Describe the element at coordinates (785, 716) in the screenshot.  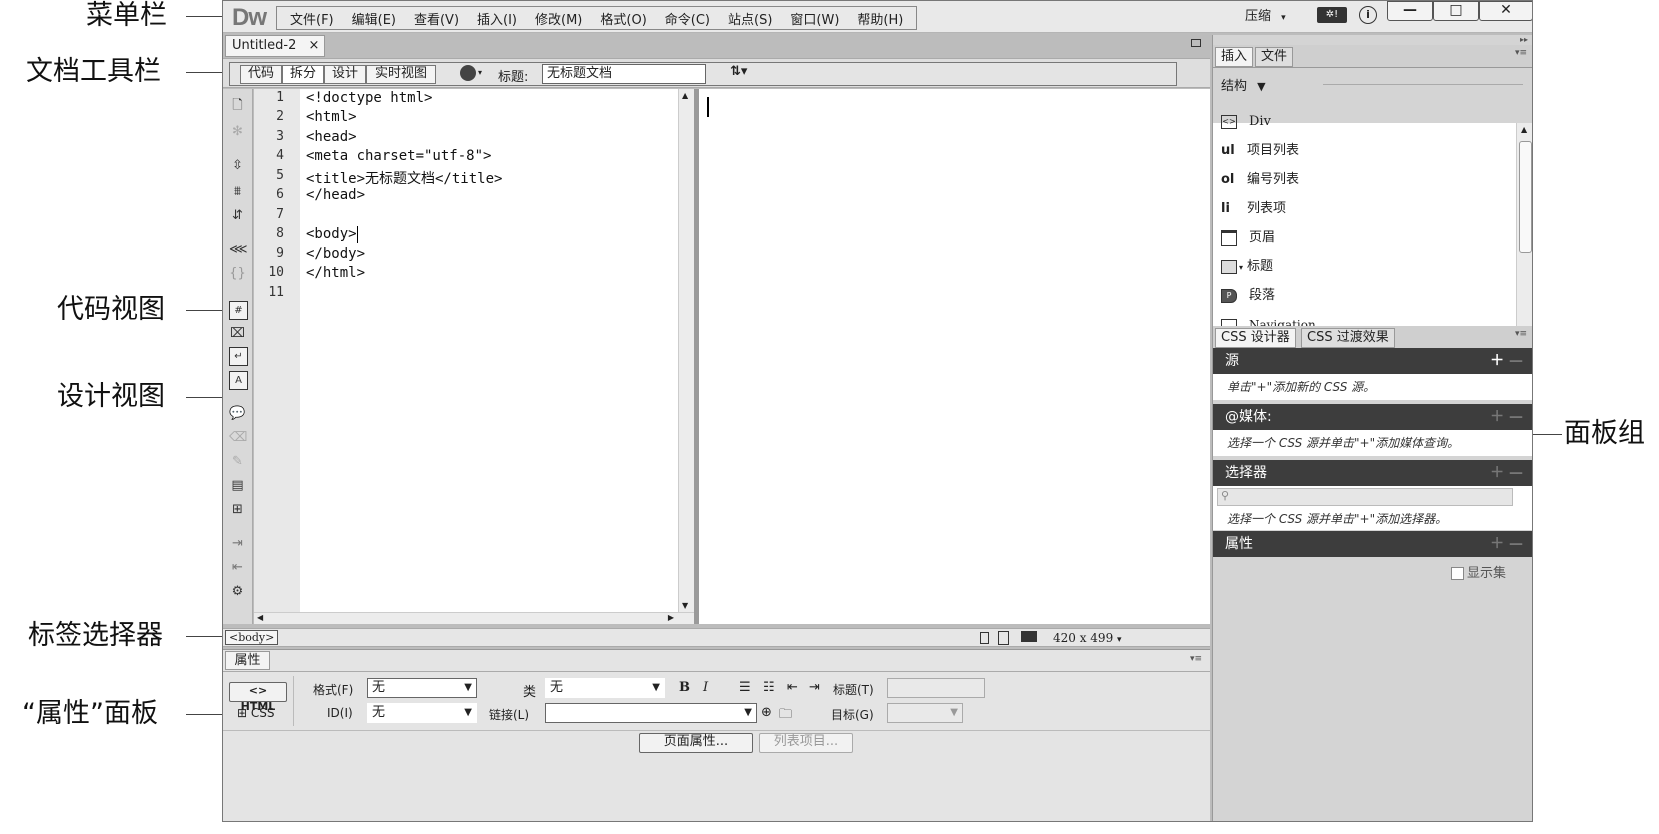
I see `browse-folder-icon: 🗀` at that location.